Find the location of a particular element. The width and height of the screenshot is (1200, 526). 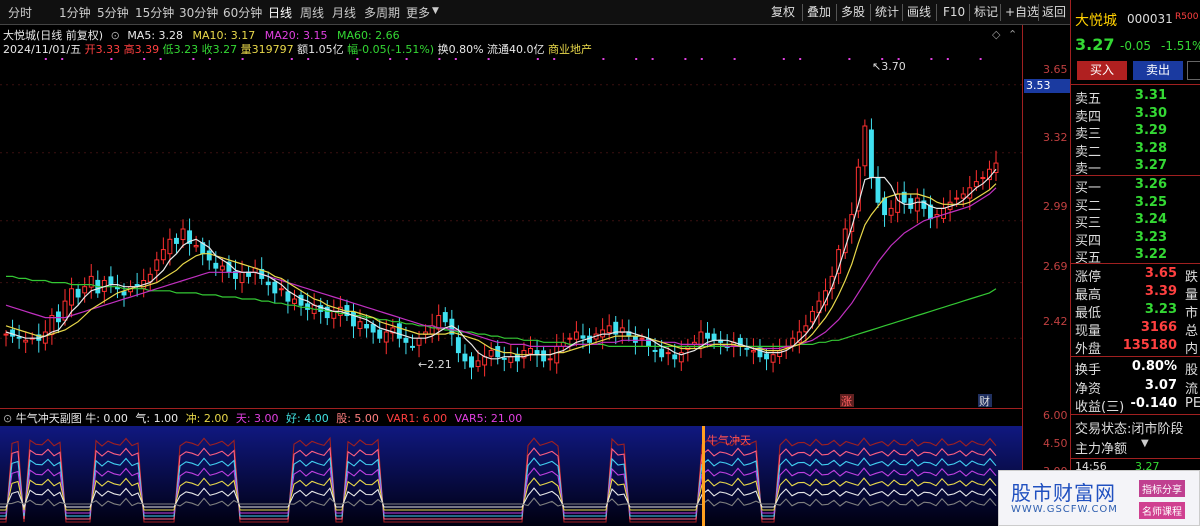

bid-row: 买一 3.26 is located at coordinates (1137, 186).